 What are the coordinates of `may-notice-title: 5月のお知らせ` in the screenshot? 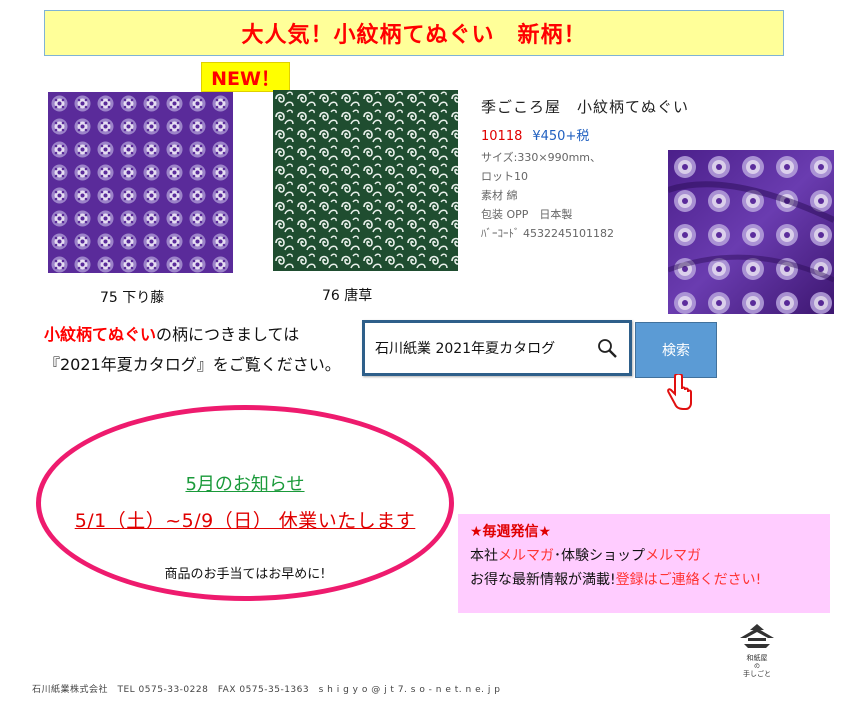 It's located at (245, 484).